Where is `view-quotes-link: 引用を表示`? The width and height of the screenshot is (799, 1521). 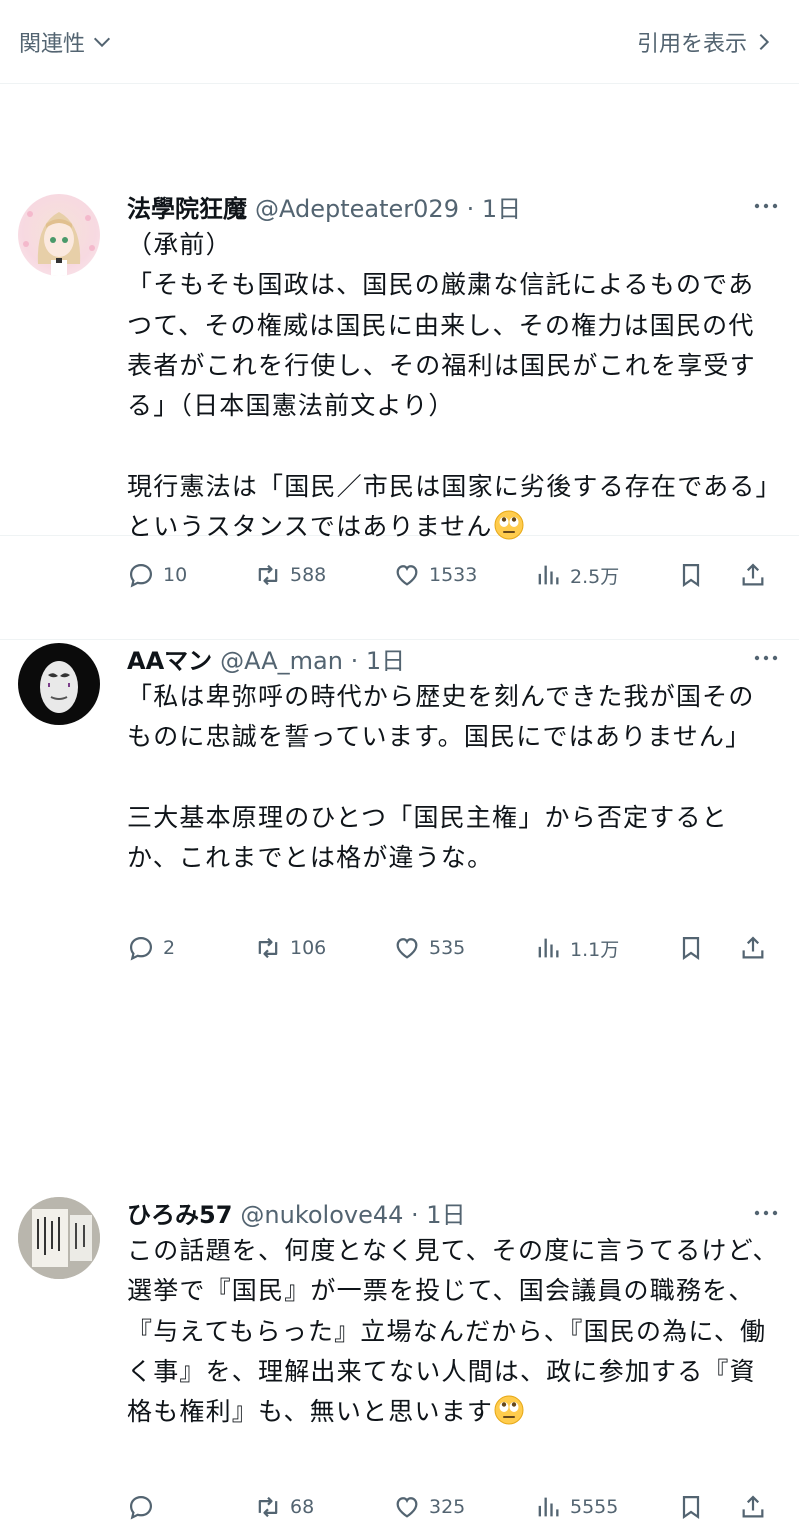
view-quotes-link: 引用を表示 is located at coordinates (706, 42).